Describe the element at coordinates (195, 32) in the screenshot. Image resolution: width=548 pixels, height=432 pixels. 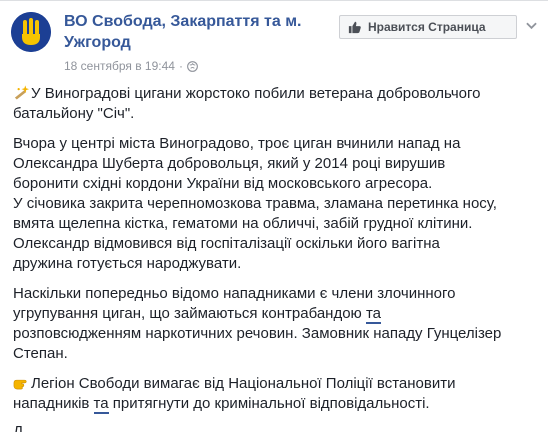
I see `page-name-link: ВО Свобода, Закарпаття та м. Ужгород` at that location.